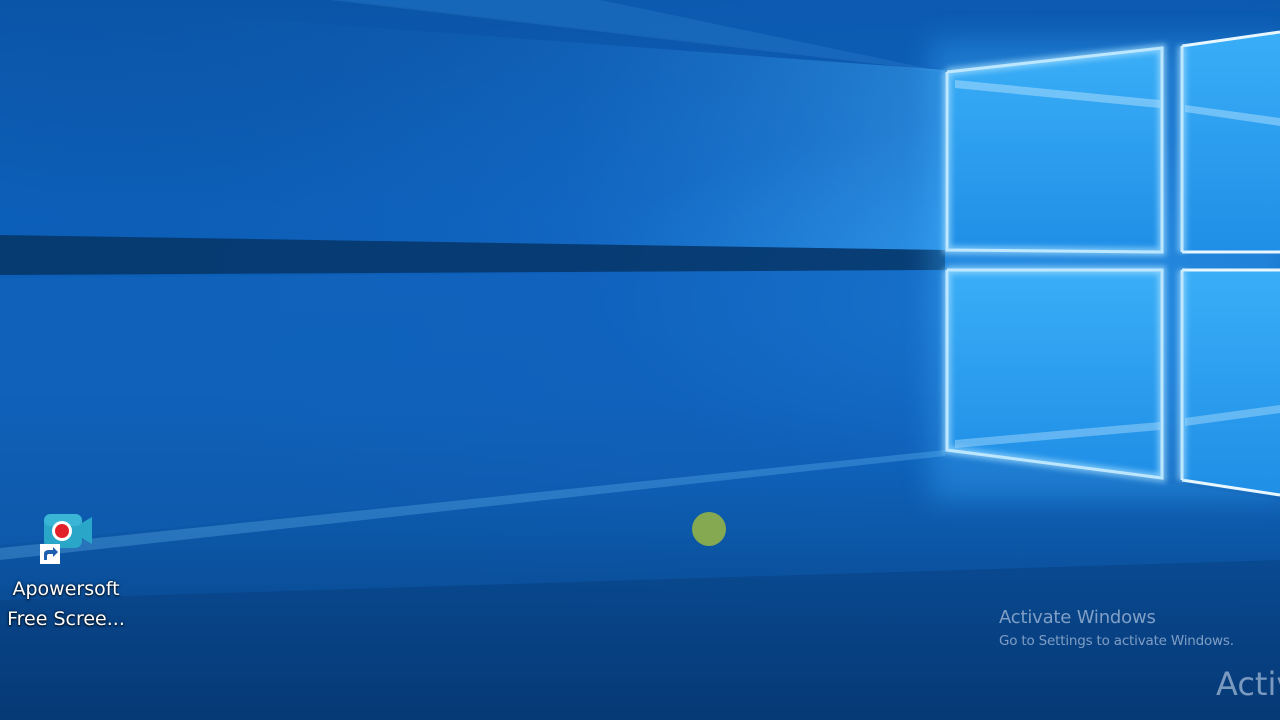 This screenshot has height=720, width=1280. I want to click on desktop-shortcut-label-line1: Apowersoft, so click(66, 589).